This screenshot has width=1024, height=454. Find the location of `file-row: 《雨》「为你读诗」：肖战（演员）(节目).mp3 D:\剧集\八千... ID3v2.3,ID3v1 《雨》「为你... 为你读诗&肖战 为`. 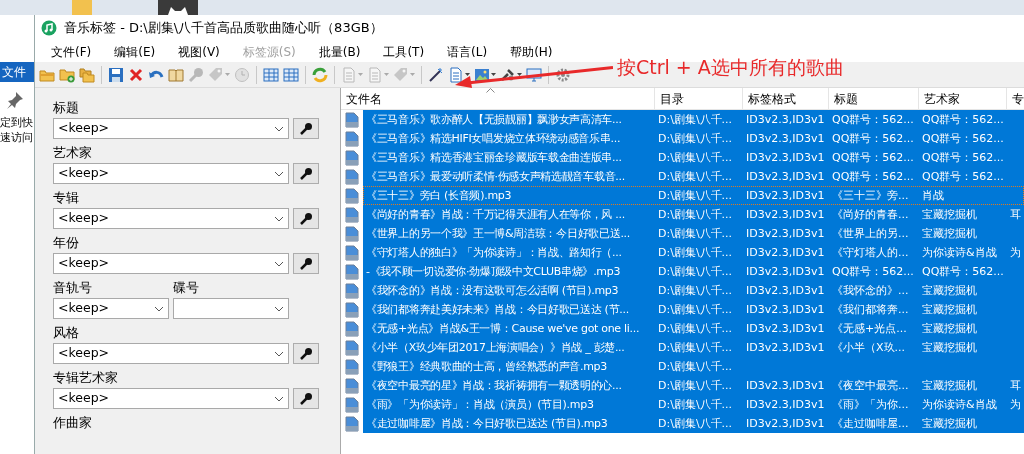

file-row: 《雨》「为你读诗」：肖战（演员）(节目).mp3 D:\剧集\八千... ID3v2.3,ID3v1 《雨》「为你... 为你读诗&肖战 为 is located at coordinates (693, 404).